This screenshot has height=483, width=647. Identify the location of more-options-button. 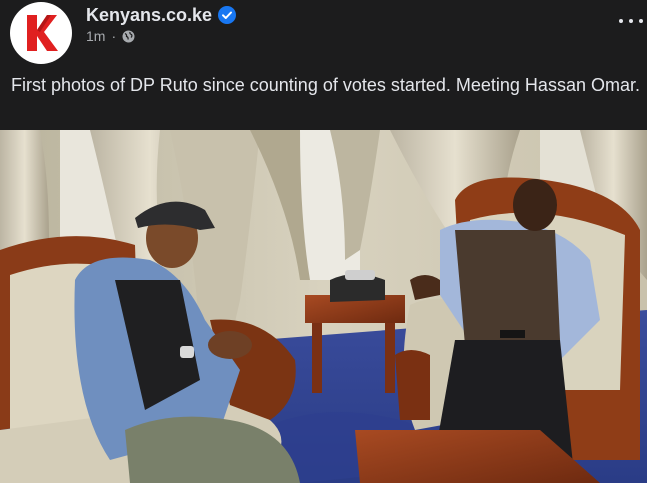
(631, 21).